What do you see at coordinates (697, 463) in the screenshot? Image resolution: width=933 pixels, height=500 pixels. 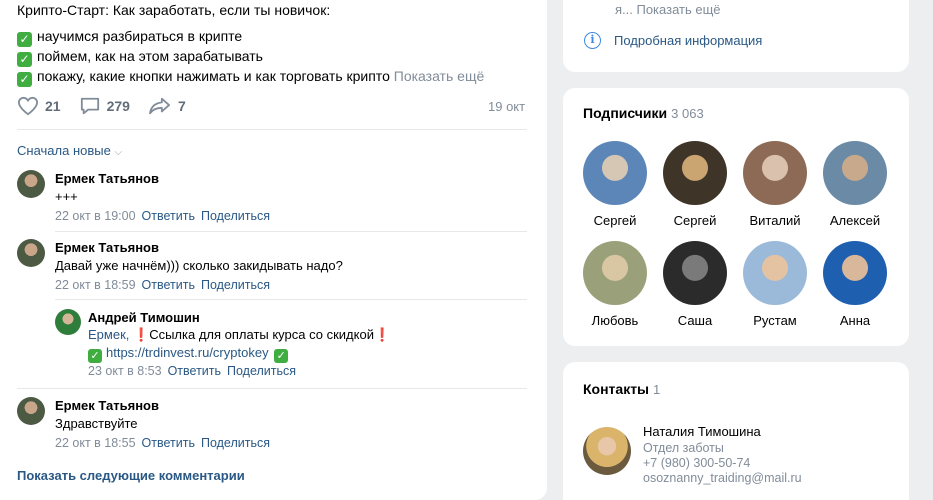 I see `contact-phone: +7 (980) 300-50-74` at bounding box center [697, 463].